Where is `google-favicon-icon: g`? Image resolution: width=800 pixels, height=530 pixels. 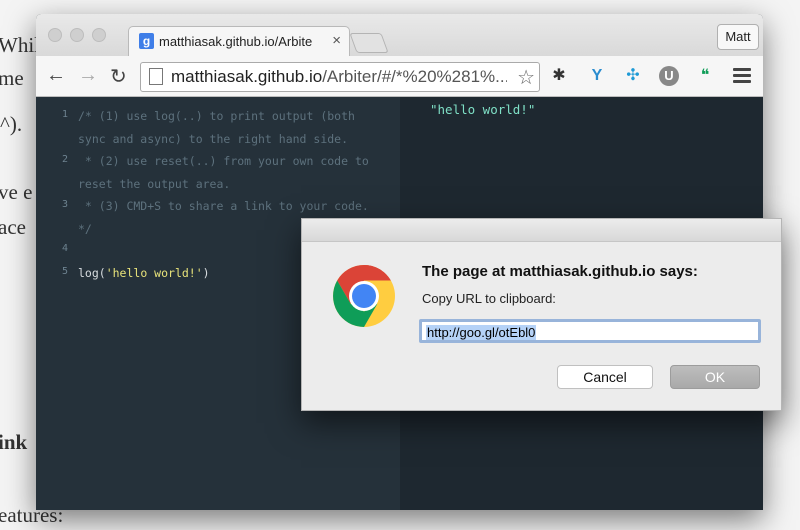 google-favicon-icon: g is located at coordinates (146, 41).